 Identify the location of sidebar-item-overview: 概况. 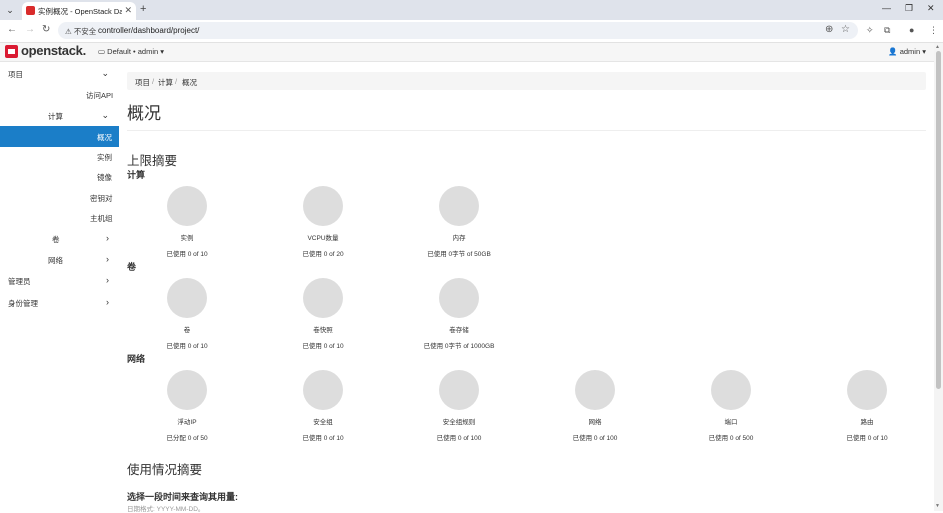
(59, 136).